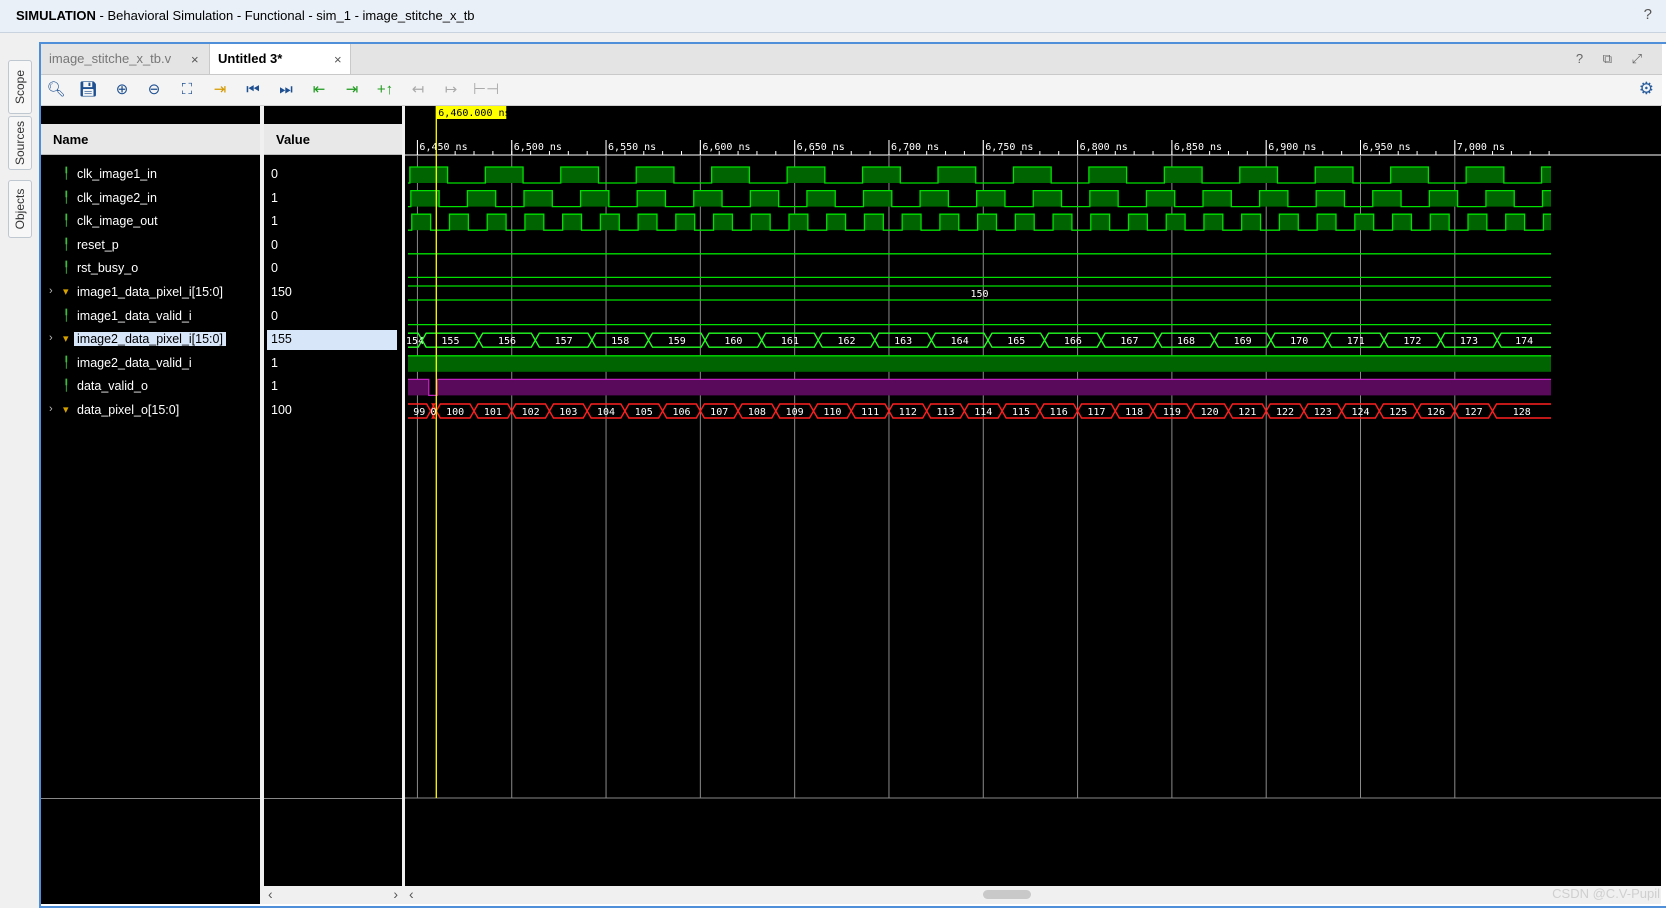 The image size is (1666, 908). I want to click on next-marker-icon: ↦, so click(451, 90).